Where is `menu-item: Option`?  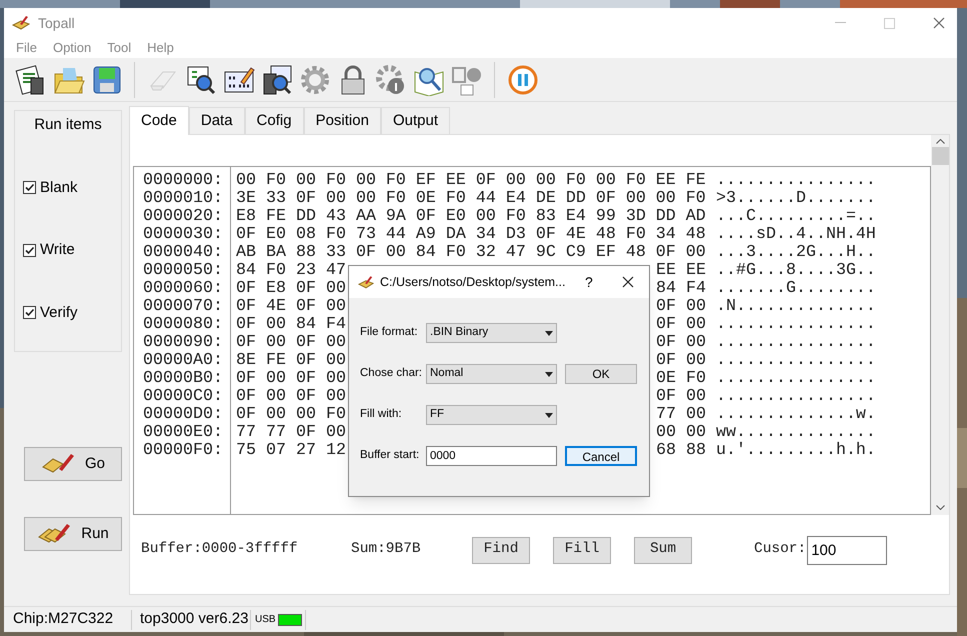
menu-item: Option is located at coordinates (72, 48).